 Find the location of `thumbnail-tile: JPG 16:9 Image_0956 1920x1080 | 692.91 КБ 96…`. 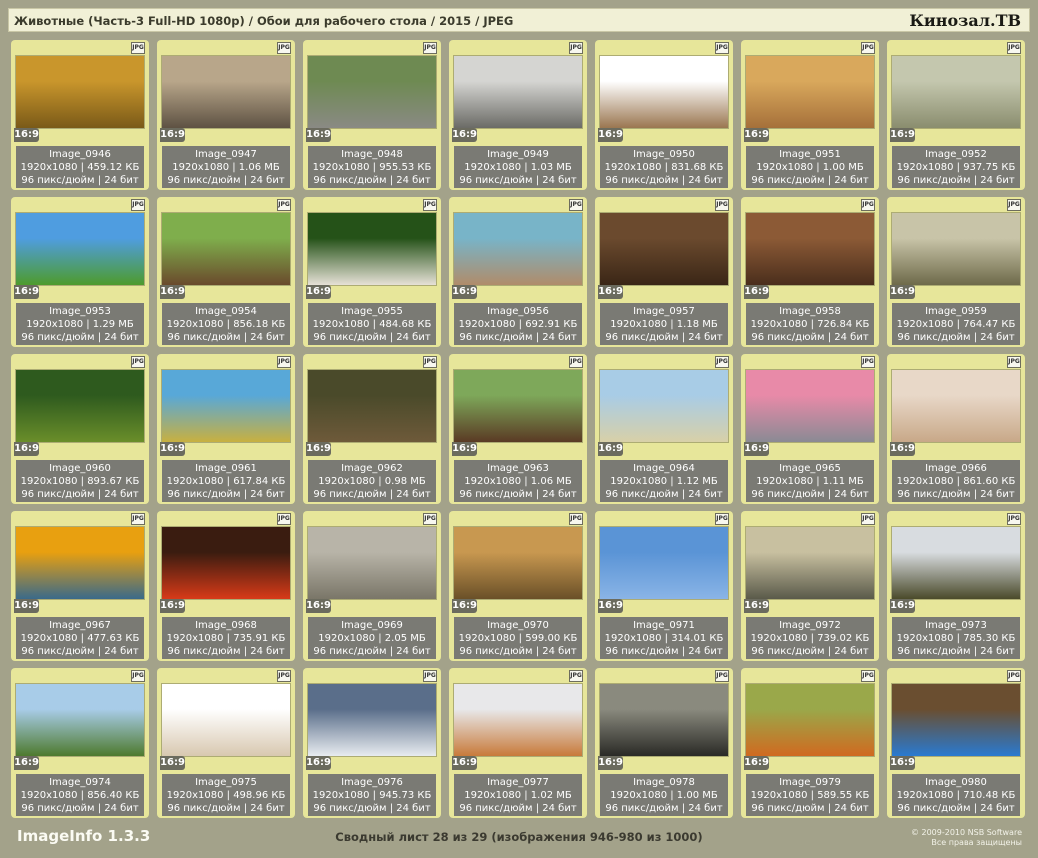

thumbnail-tile: JPG 16:9 Image_0956 1920x1080 | 692.91 КБ 96… is located at coordinates (518, 272).